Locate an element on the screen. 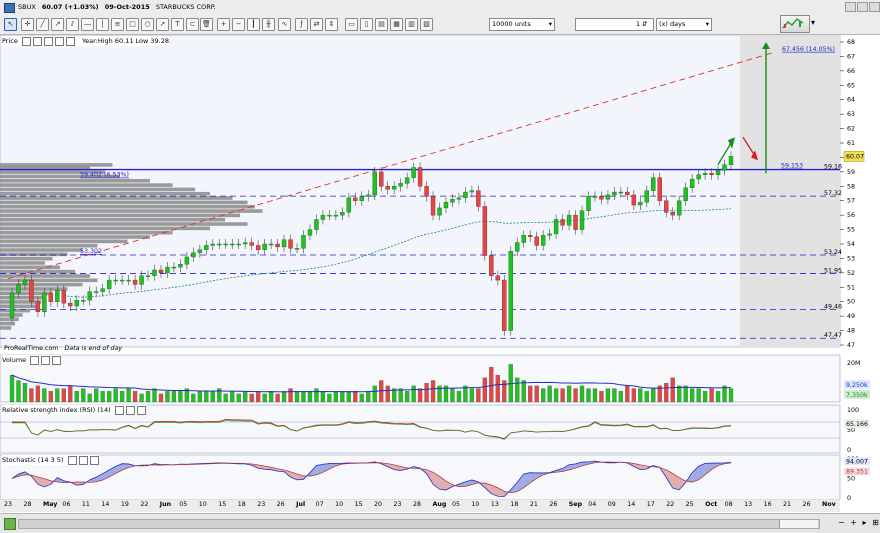 The width and height of the screenshot is (880, 533). chevron-down-icon: ▾ is located at coordinates (707, 24).